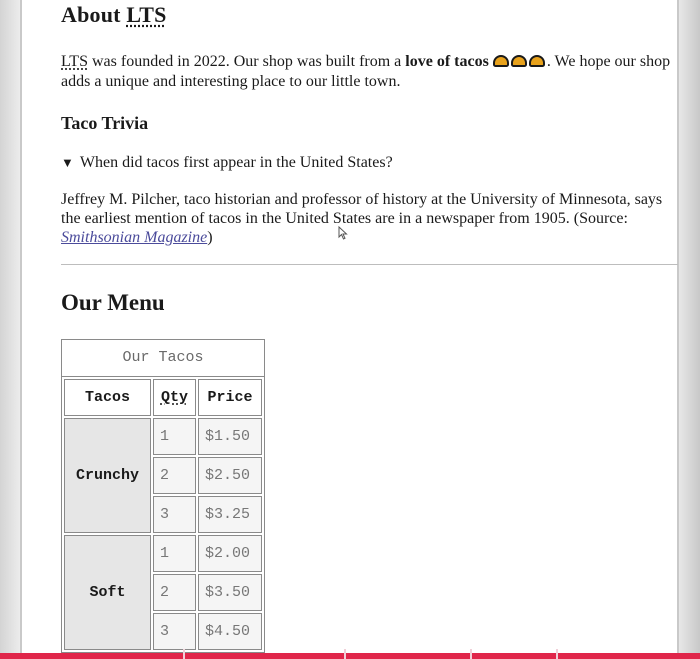  I want to click on left-edge-shadow, so click(10, 329).